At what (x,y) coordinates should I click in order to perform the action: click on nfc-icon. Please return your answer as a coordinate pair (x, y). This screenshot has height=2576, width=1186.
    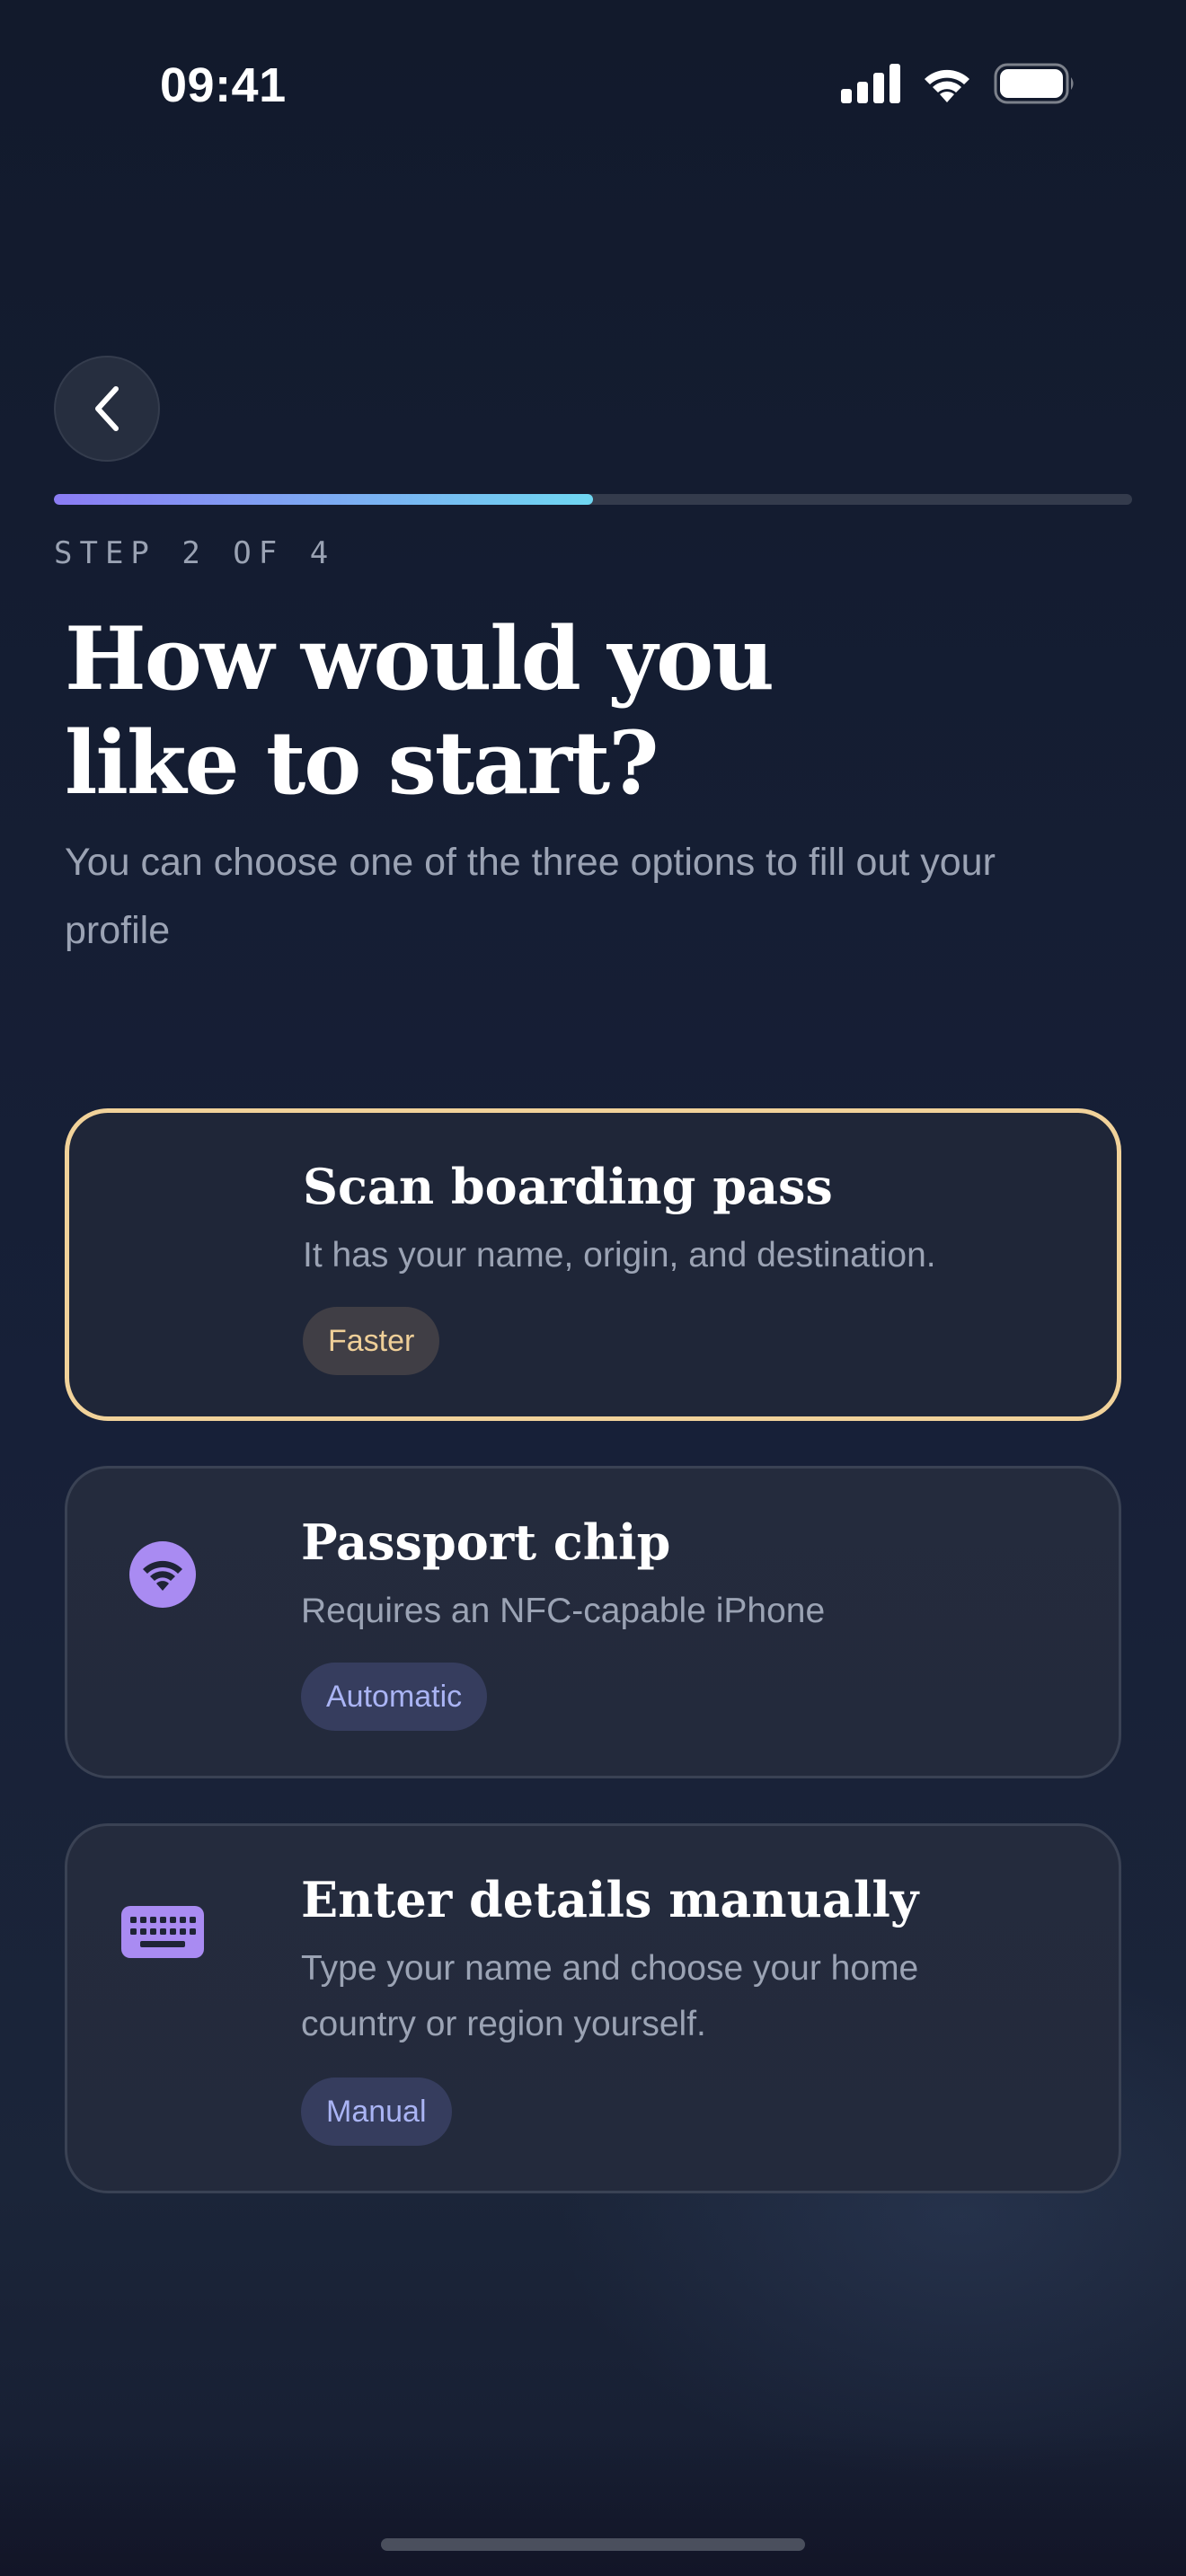
    Looking at the image, I should click on (163, 1574).